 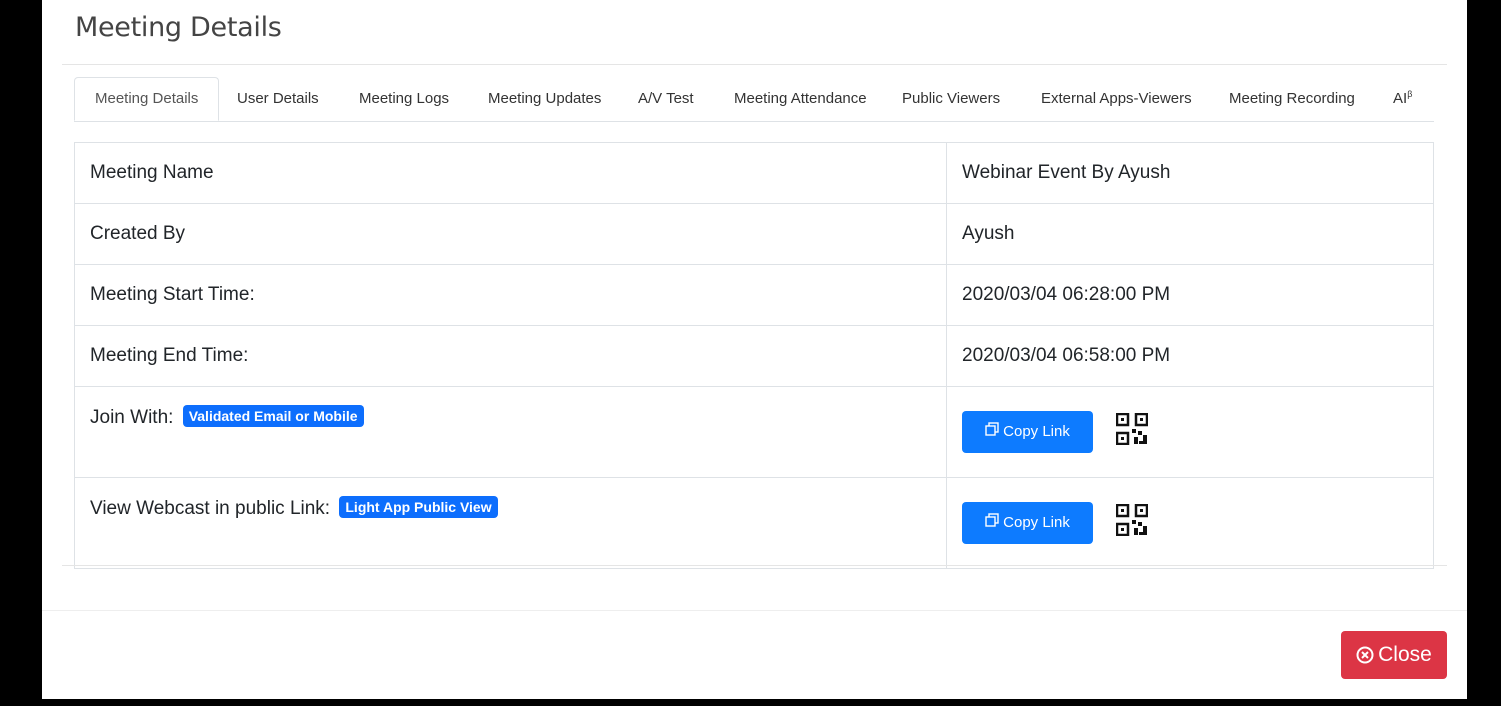 What do you see at coordinates (1116, 99) in the screenshot?
I see `tab-external-apps-viewers: External Apps-Viewers` at bounding box center [1116, 99].